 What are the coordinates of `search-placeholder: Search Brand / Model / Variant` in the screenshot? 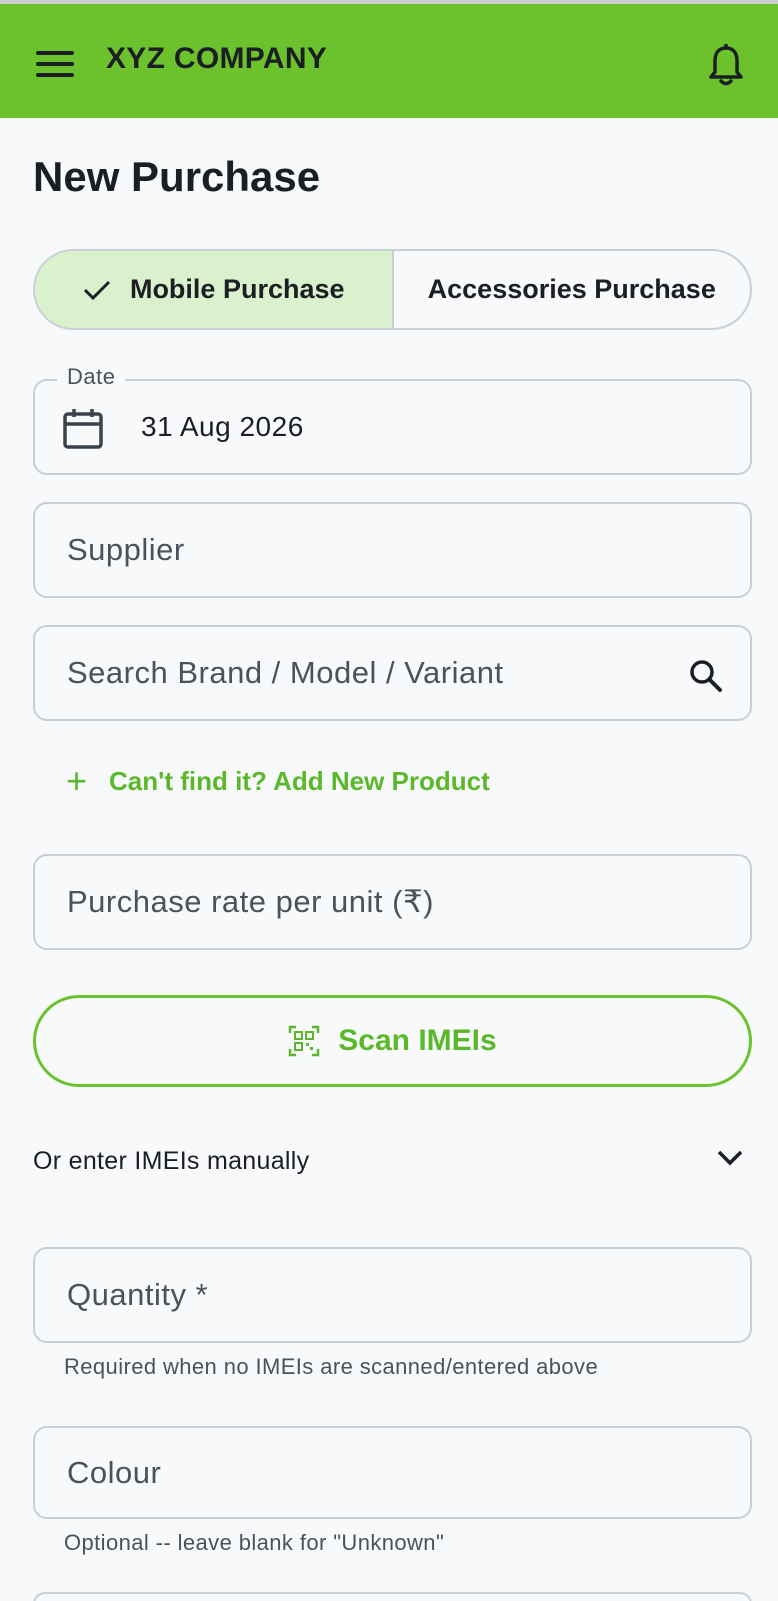 It's located at (285, 672).